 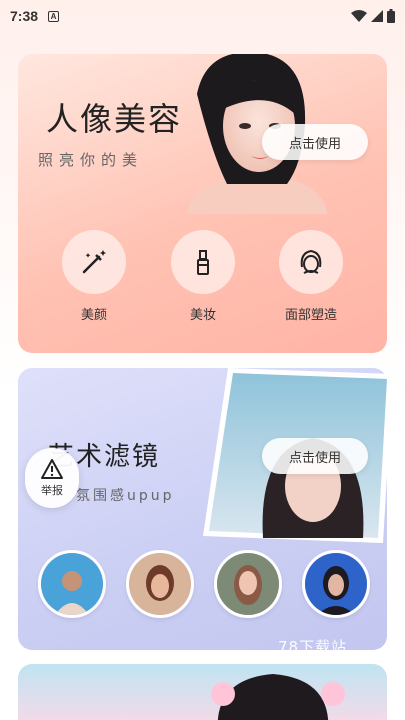 What do you see at coordinates (315, 456) in the screenshot?
I see `card2-use-button: 点击使用` at bounding box center [315, 456].